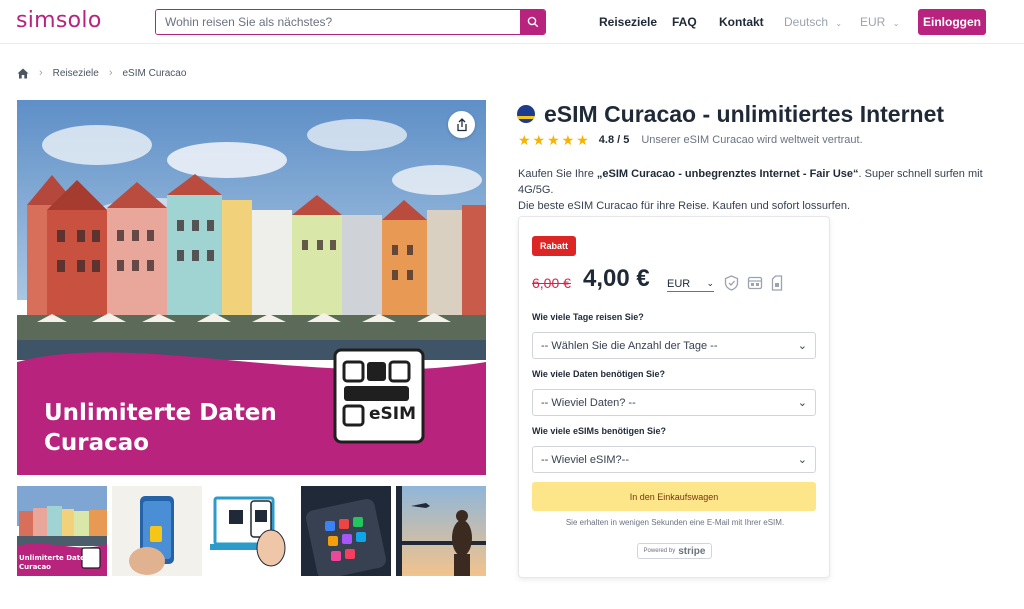 This screenshot has width=1024, height=609. What do you see at coordinates (674, 496) in the screenshot?
I see `add-to-cart-button: In den Einkaufswagen` at bounding box center [674, 496].